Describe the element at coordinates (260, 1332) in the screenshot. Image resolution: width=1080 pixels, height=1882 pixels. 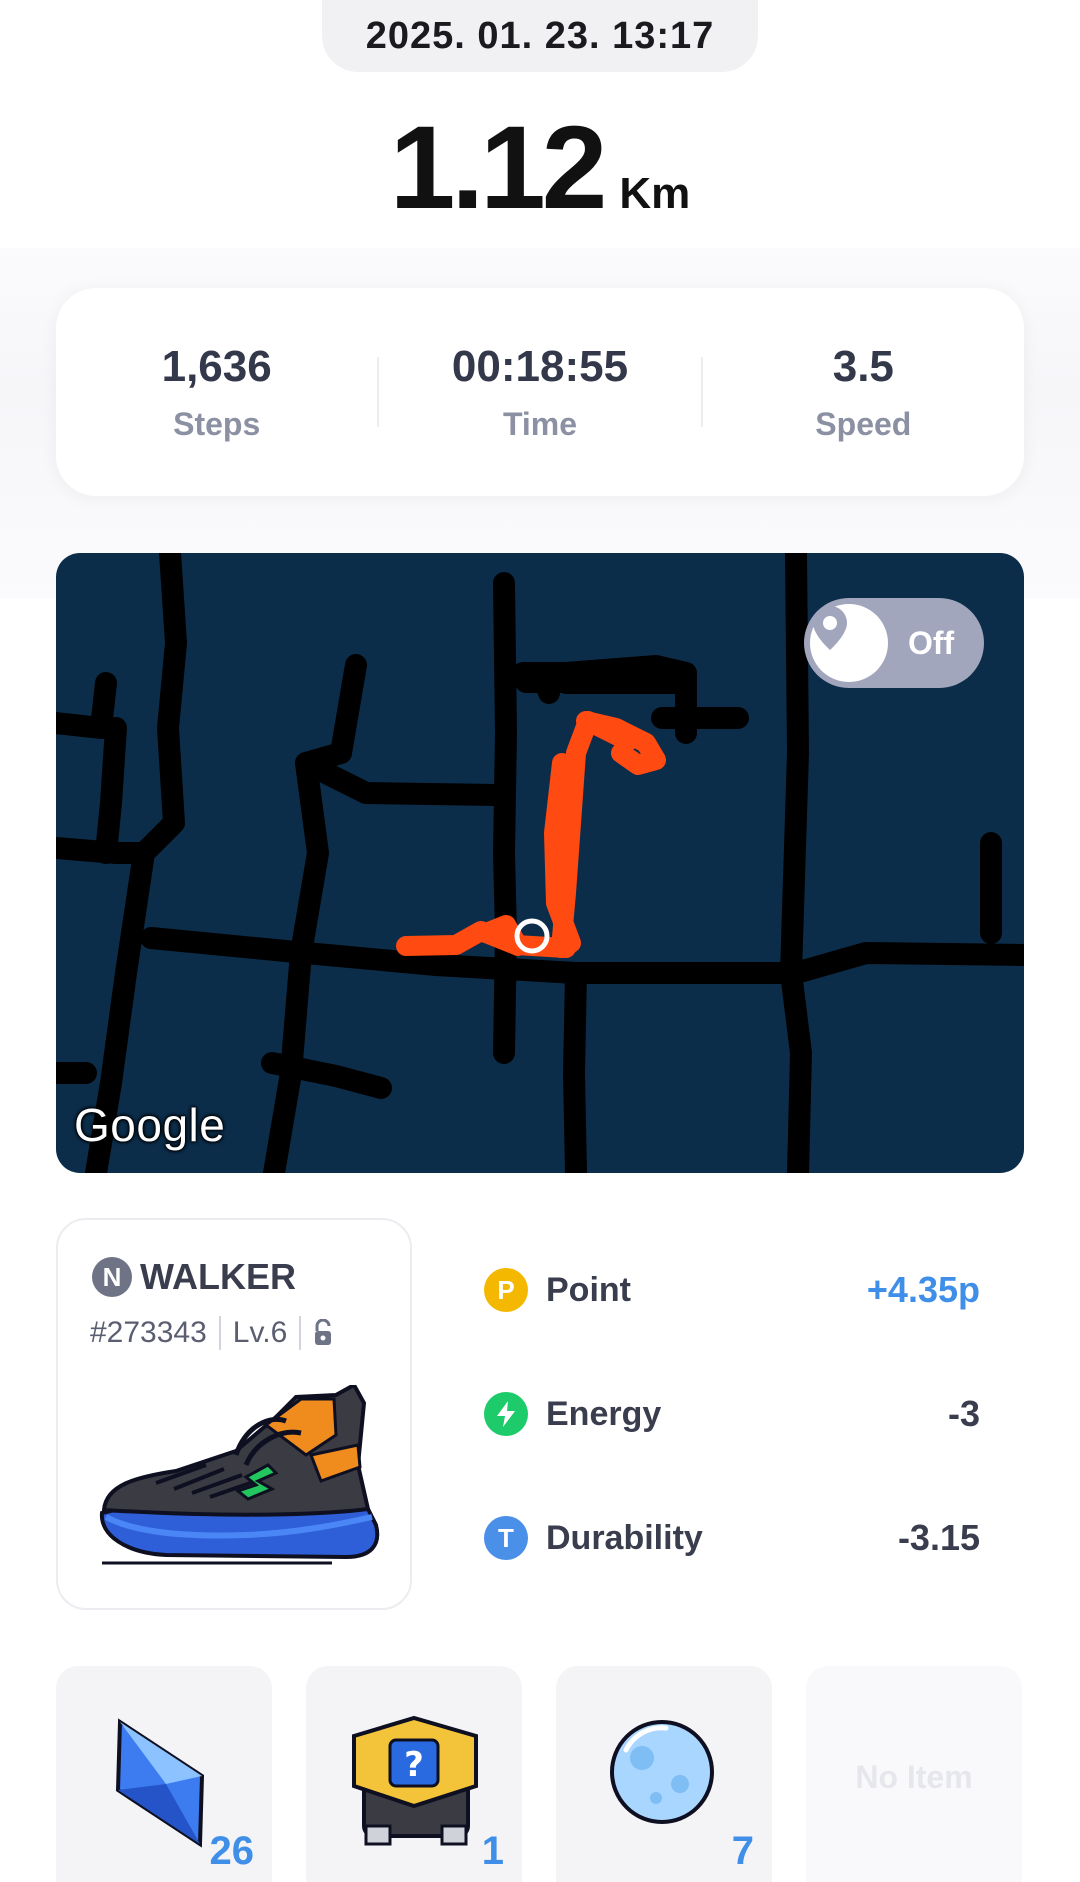
I see `sneaker-level: Lv.6` at that location.